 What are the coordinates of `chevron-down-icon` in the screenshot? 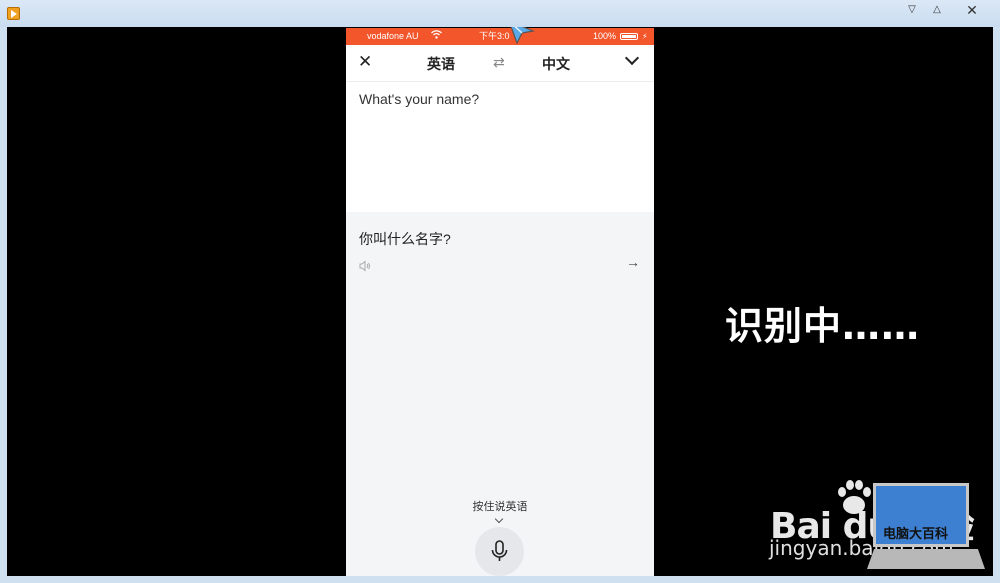 It's located at (632, 58).